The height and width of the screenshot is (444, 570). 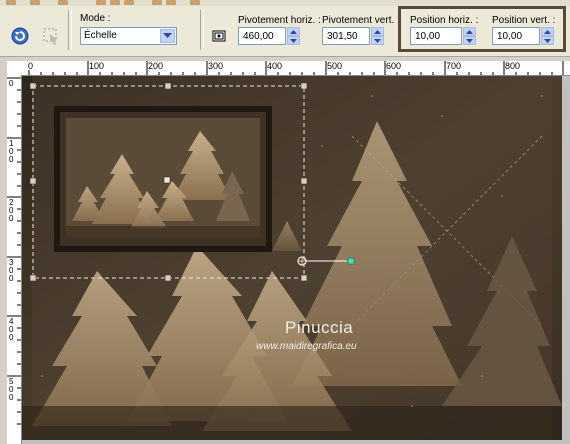 I want to click on watermark-name: Pinuccia, so click(x=319, y=327).